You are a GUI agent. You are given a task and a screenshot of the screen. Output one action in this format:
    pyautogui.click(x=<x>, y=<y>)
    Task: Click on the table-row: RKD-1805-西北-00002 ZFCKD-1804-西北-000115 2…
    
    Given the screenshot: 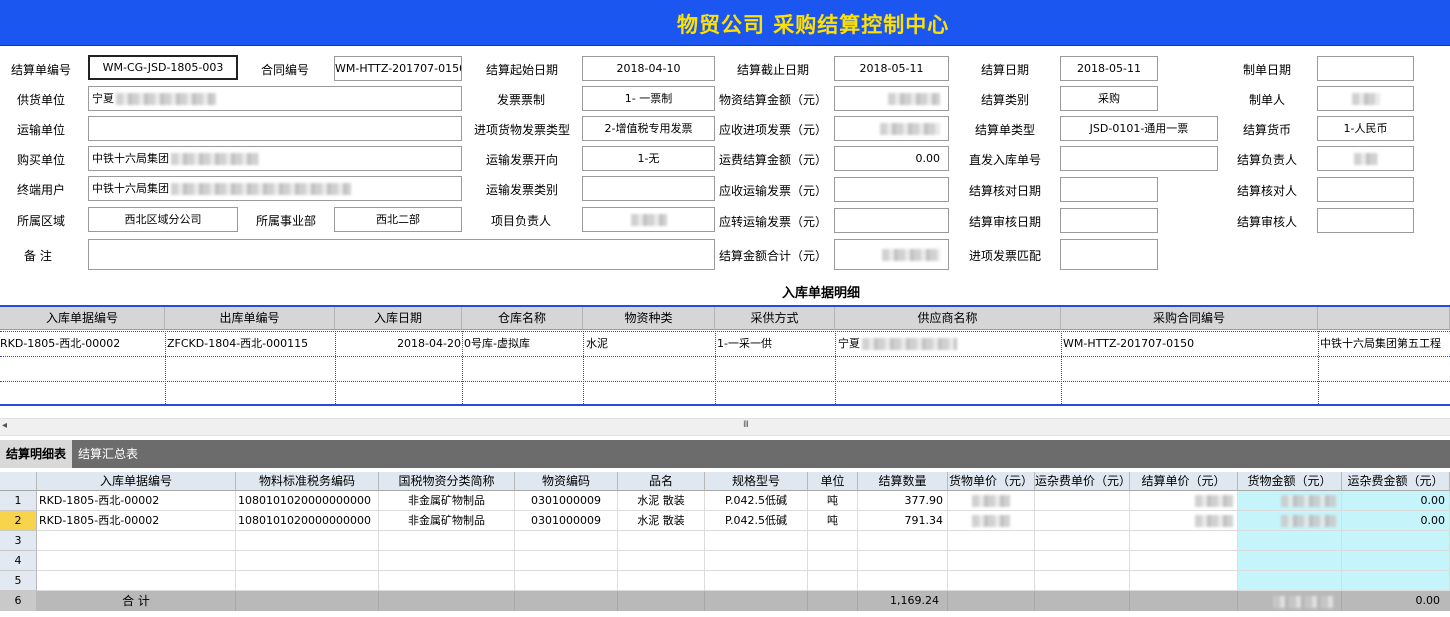 What is the action you would take?
    pyautogui.click(x=725, y=344)
    